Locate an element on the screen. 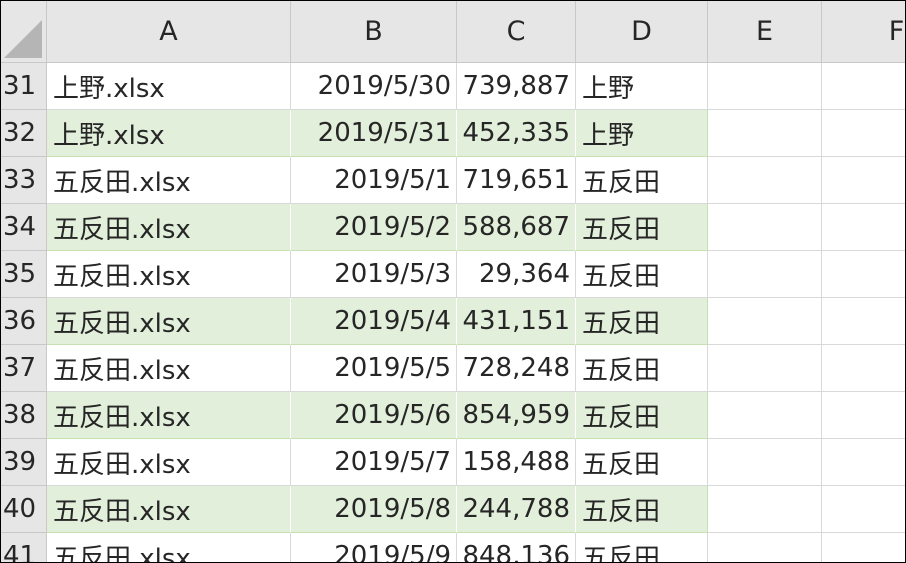  cell-b: 2019/5/3 is located at coordinates (374, 274).